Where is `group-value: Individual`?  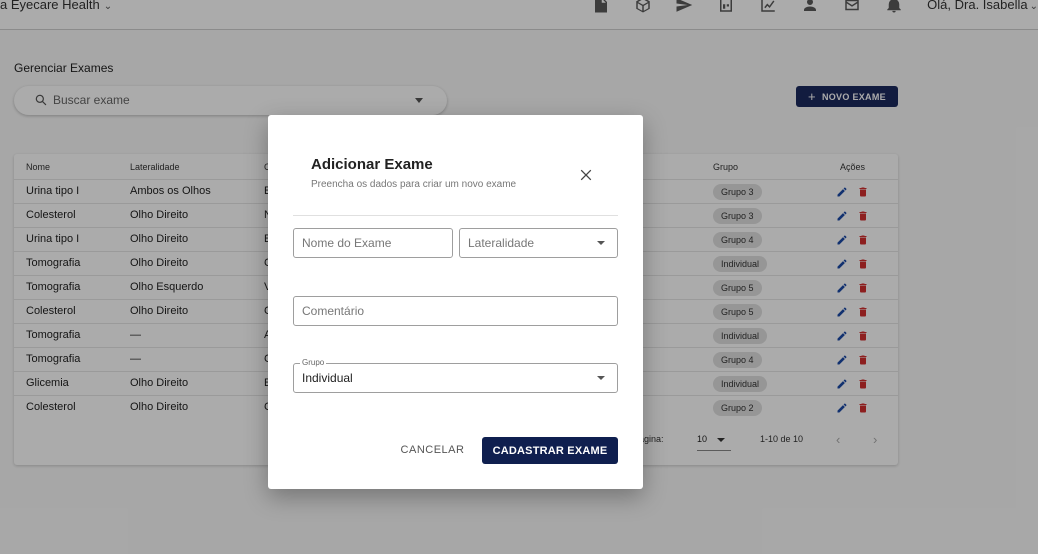
group-value: Individual is located at coordinates (327, 378).